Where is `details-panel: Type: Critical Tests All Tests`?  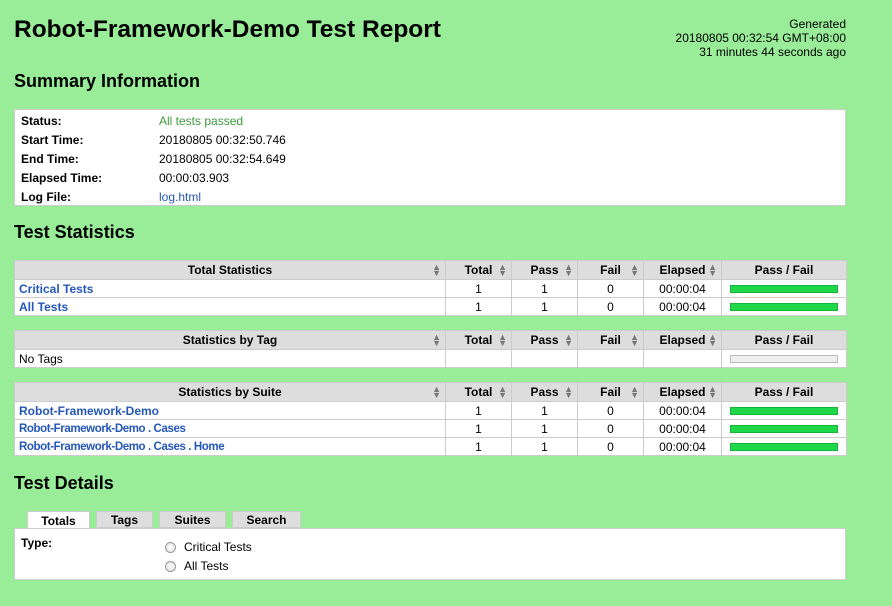
details-panel: Type: Critical Tests All Tests is located at coordinates (430, 554).